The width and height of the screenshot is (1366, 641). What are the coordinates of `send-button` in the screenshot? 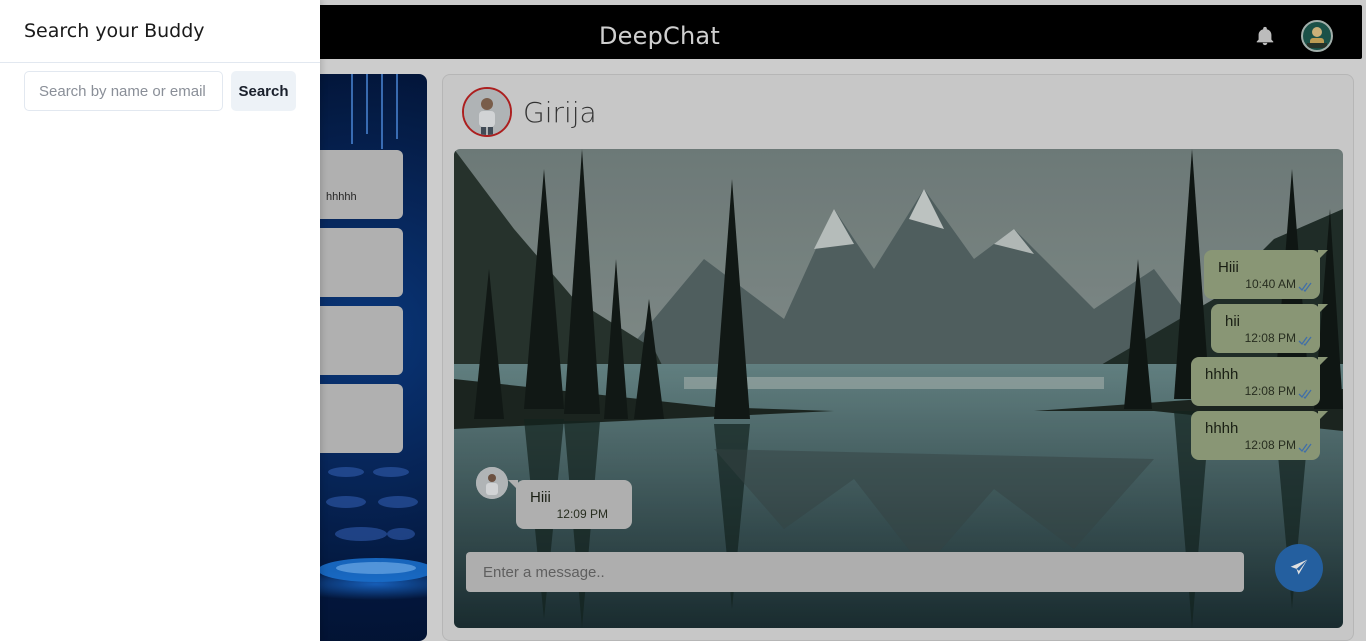 It's located at (1299, 568).